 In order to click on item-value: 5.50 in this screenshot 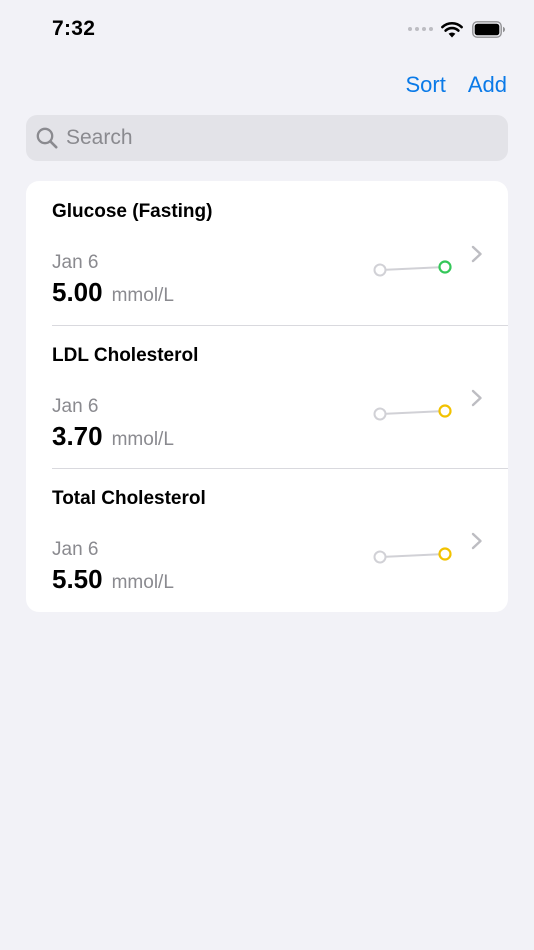, I will do `click(77, 579)`.